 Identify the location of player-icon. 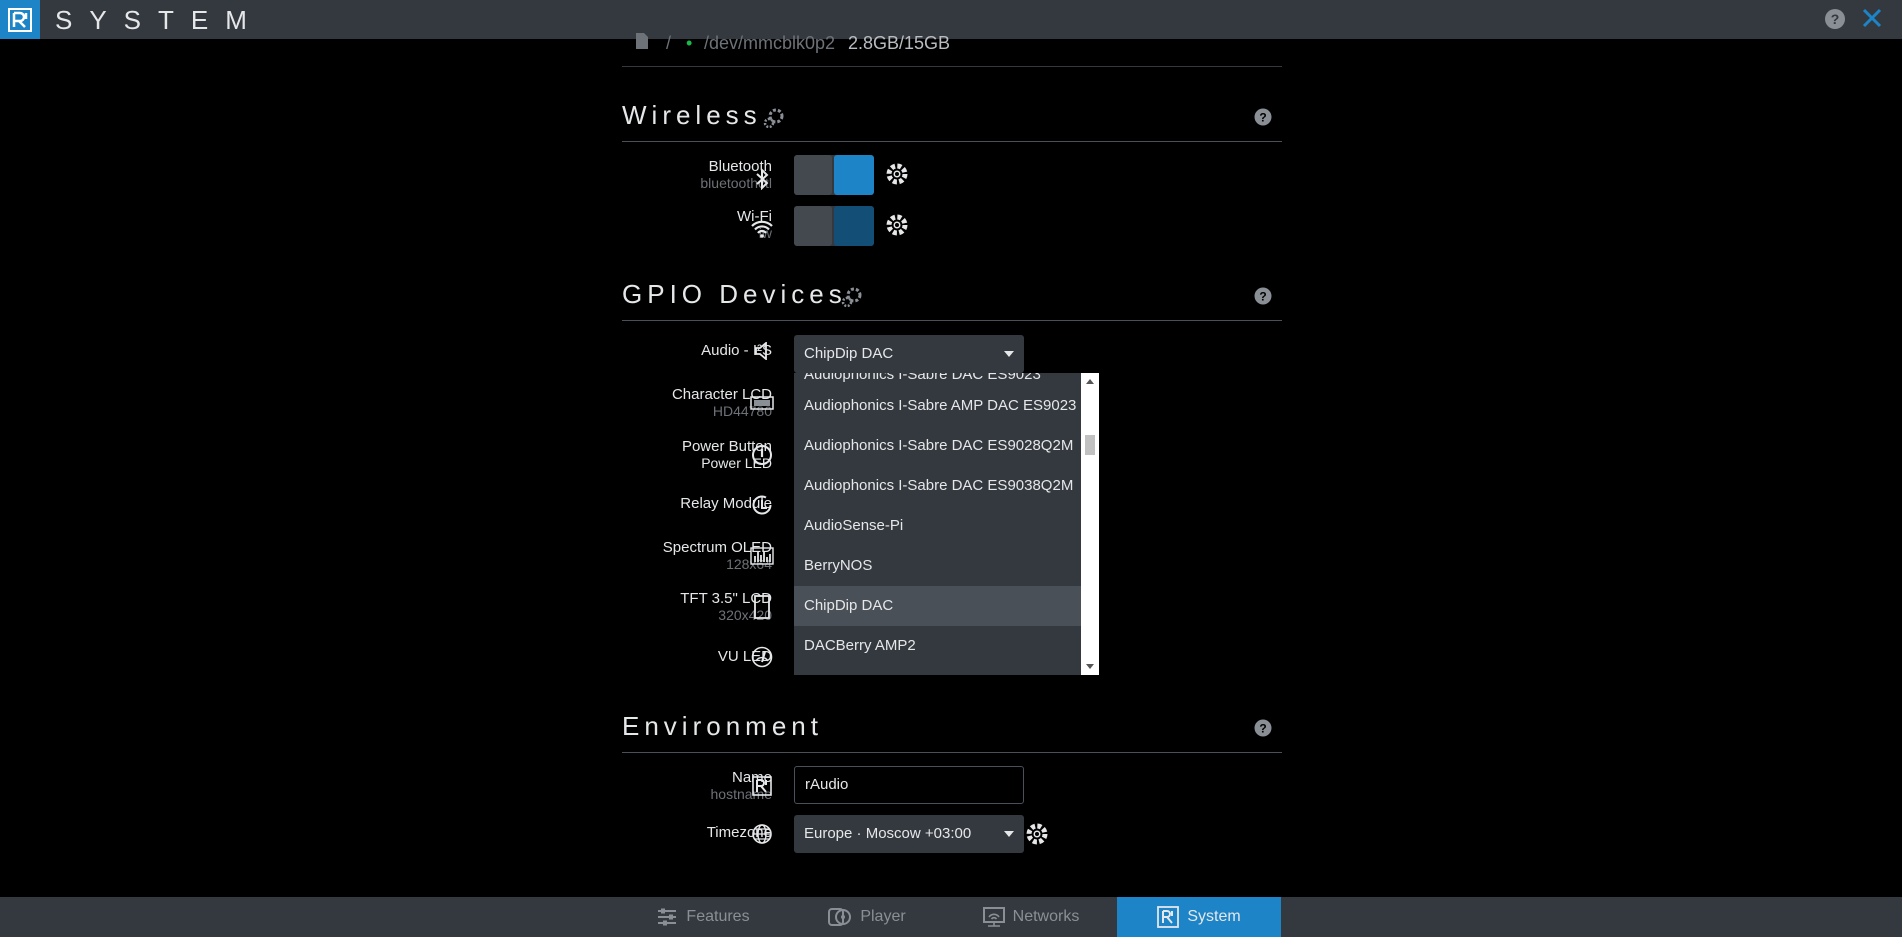
(840, 917).